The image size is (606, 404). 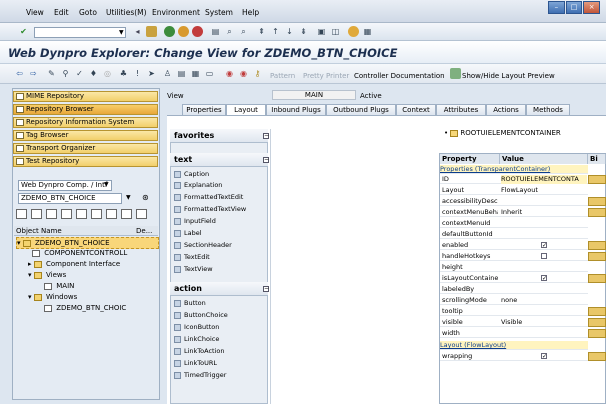 I want to click on show-hide-layout-preview-button: Show/Hide Layout Preview, so click(x=508, y=76).